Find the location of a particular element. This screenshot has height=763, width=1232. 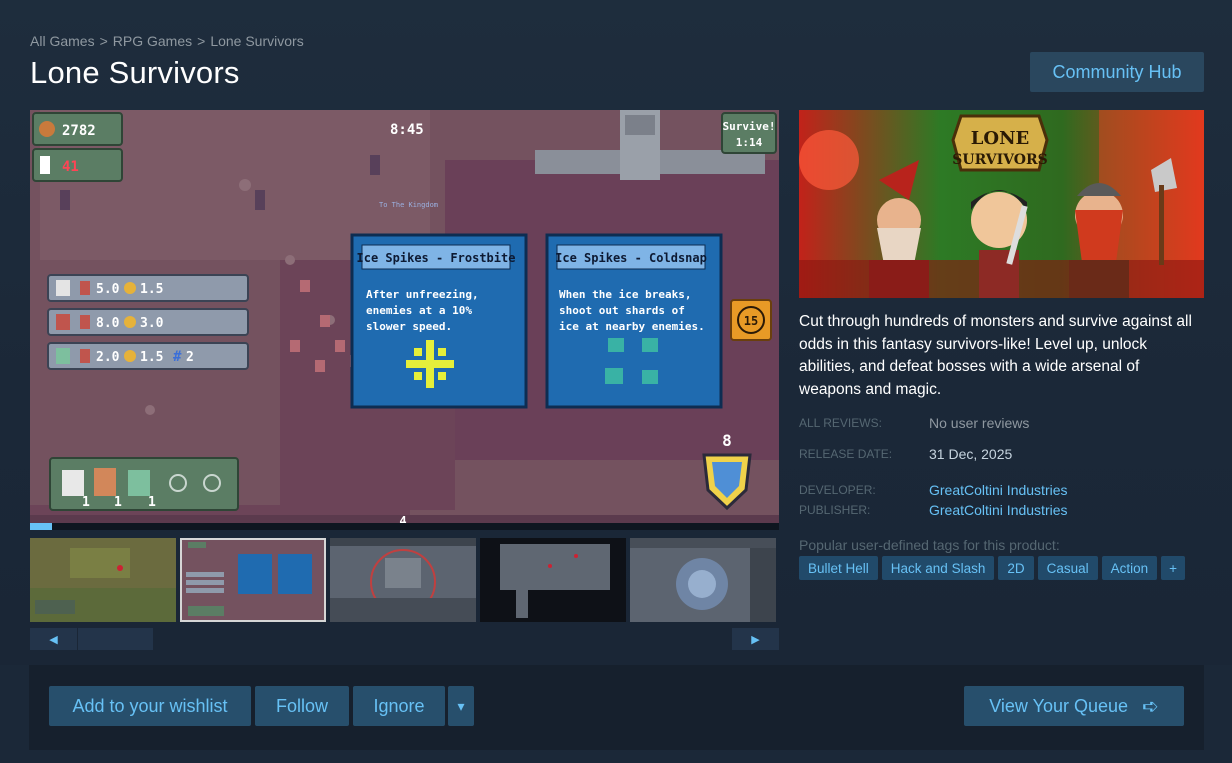

follow-button: Follow is located at coordinates (302, 706).